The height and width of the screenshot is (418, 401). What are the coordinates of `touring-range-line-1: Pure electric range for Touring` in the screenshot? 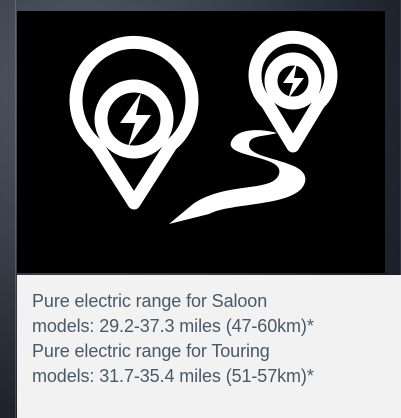 It's located at (151, 351).